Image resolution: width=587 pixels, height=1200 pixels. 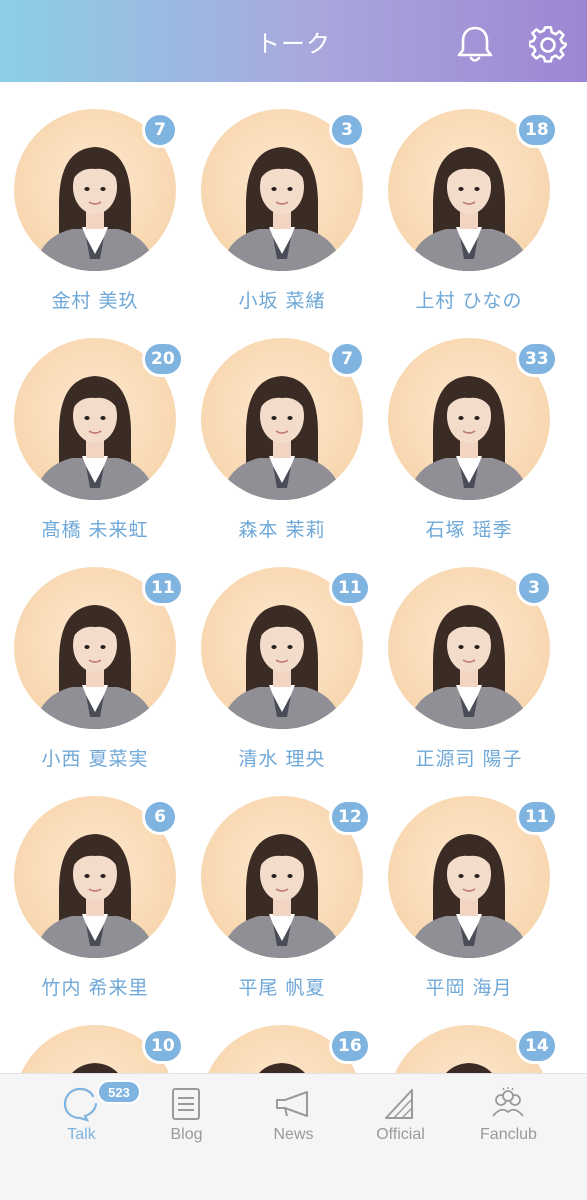 I want to click on megaphone-icon, so click(x=293, y=1104).